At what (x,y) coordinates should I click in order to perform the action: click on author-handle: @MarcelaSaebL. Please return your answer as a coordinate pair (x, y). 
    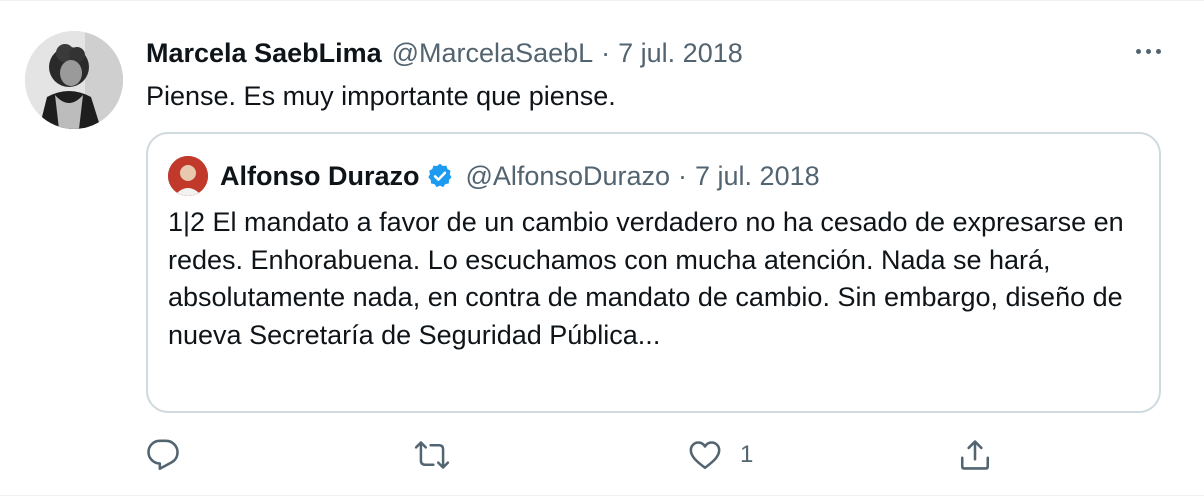
    Looking at the image, I should click on (493, 53).